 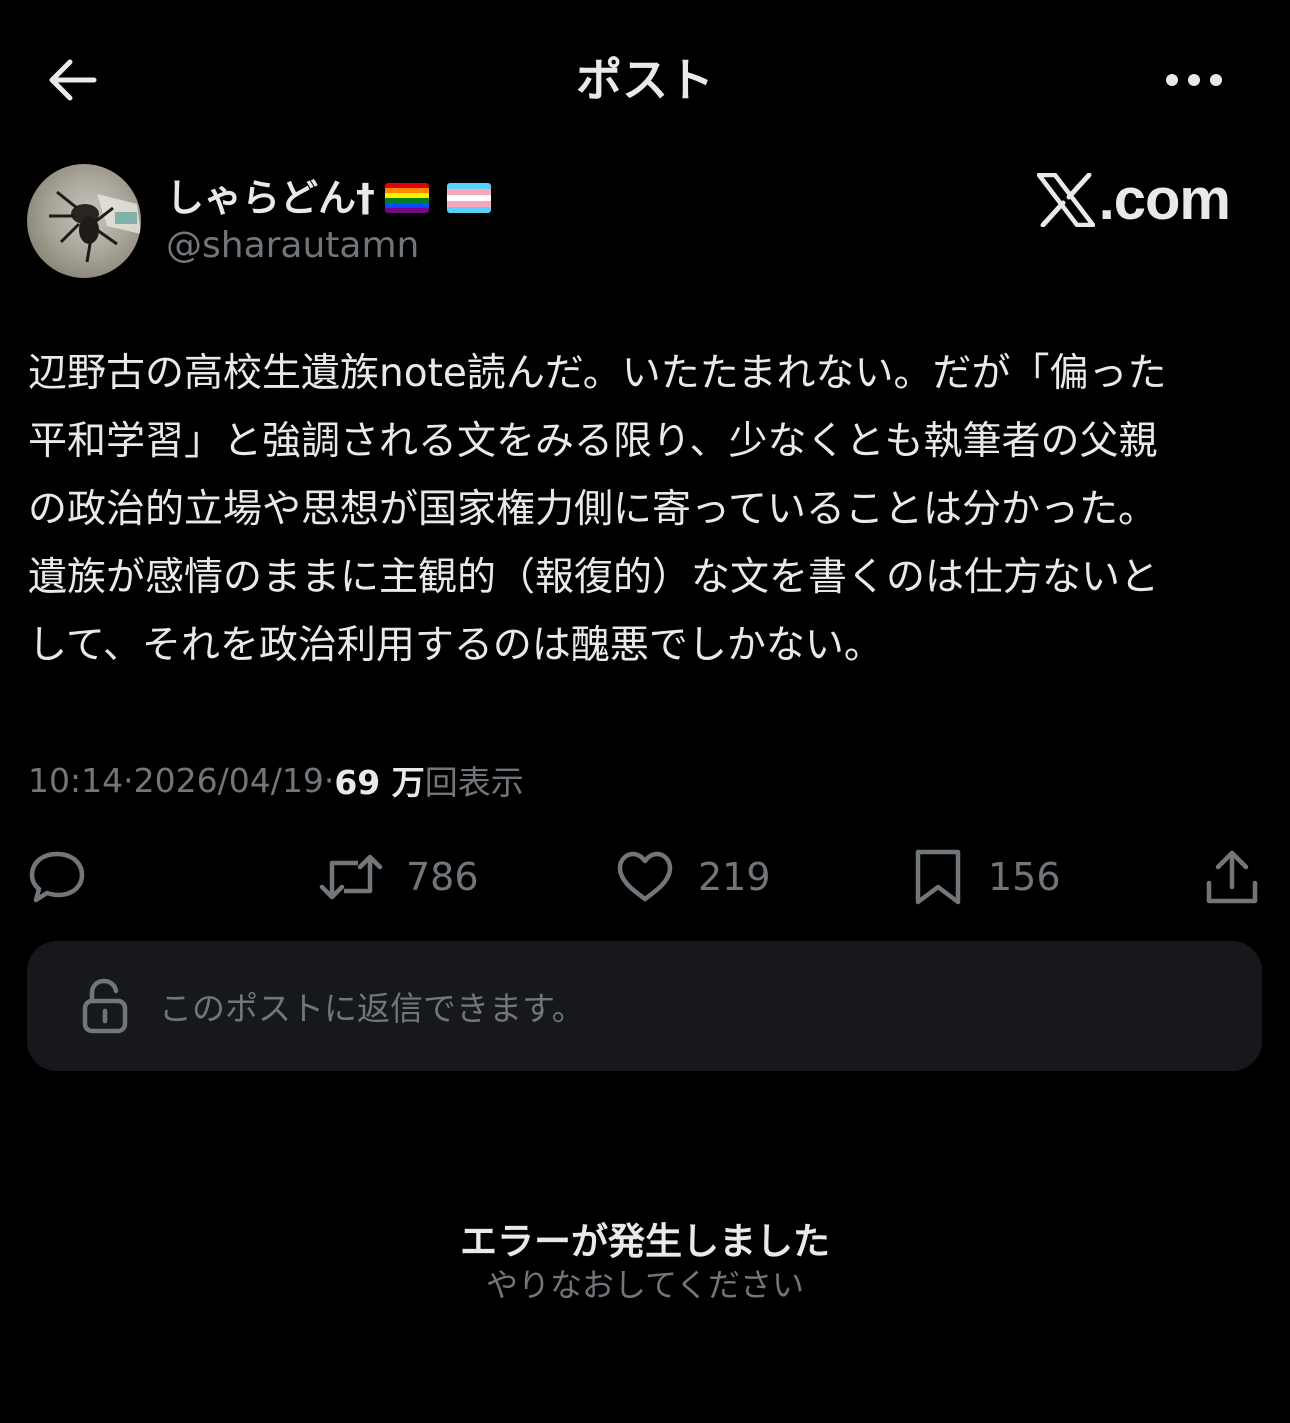 I want to click on retweet-count: 786, so click(x=442, y=877).